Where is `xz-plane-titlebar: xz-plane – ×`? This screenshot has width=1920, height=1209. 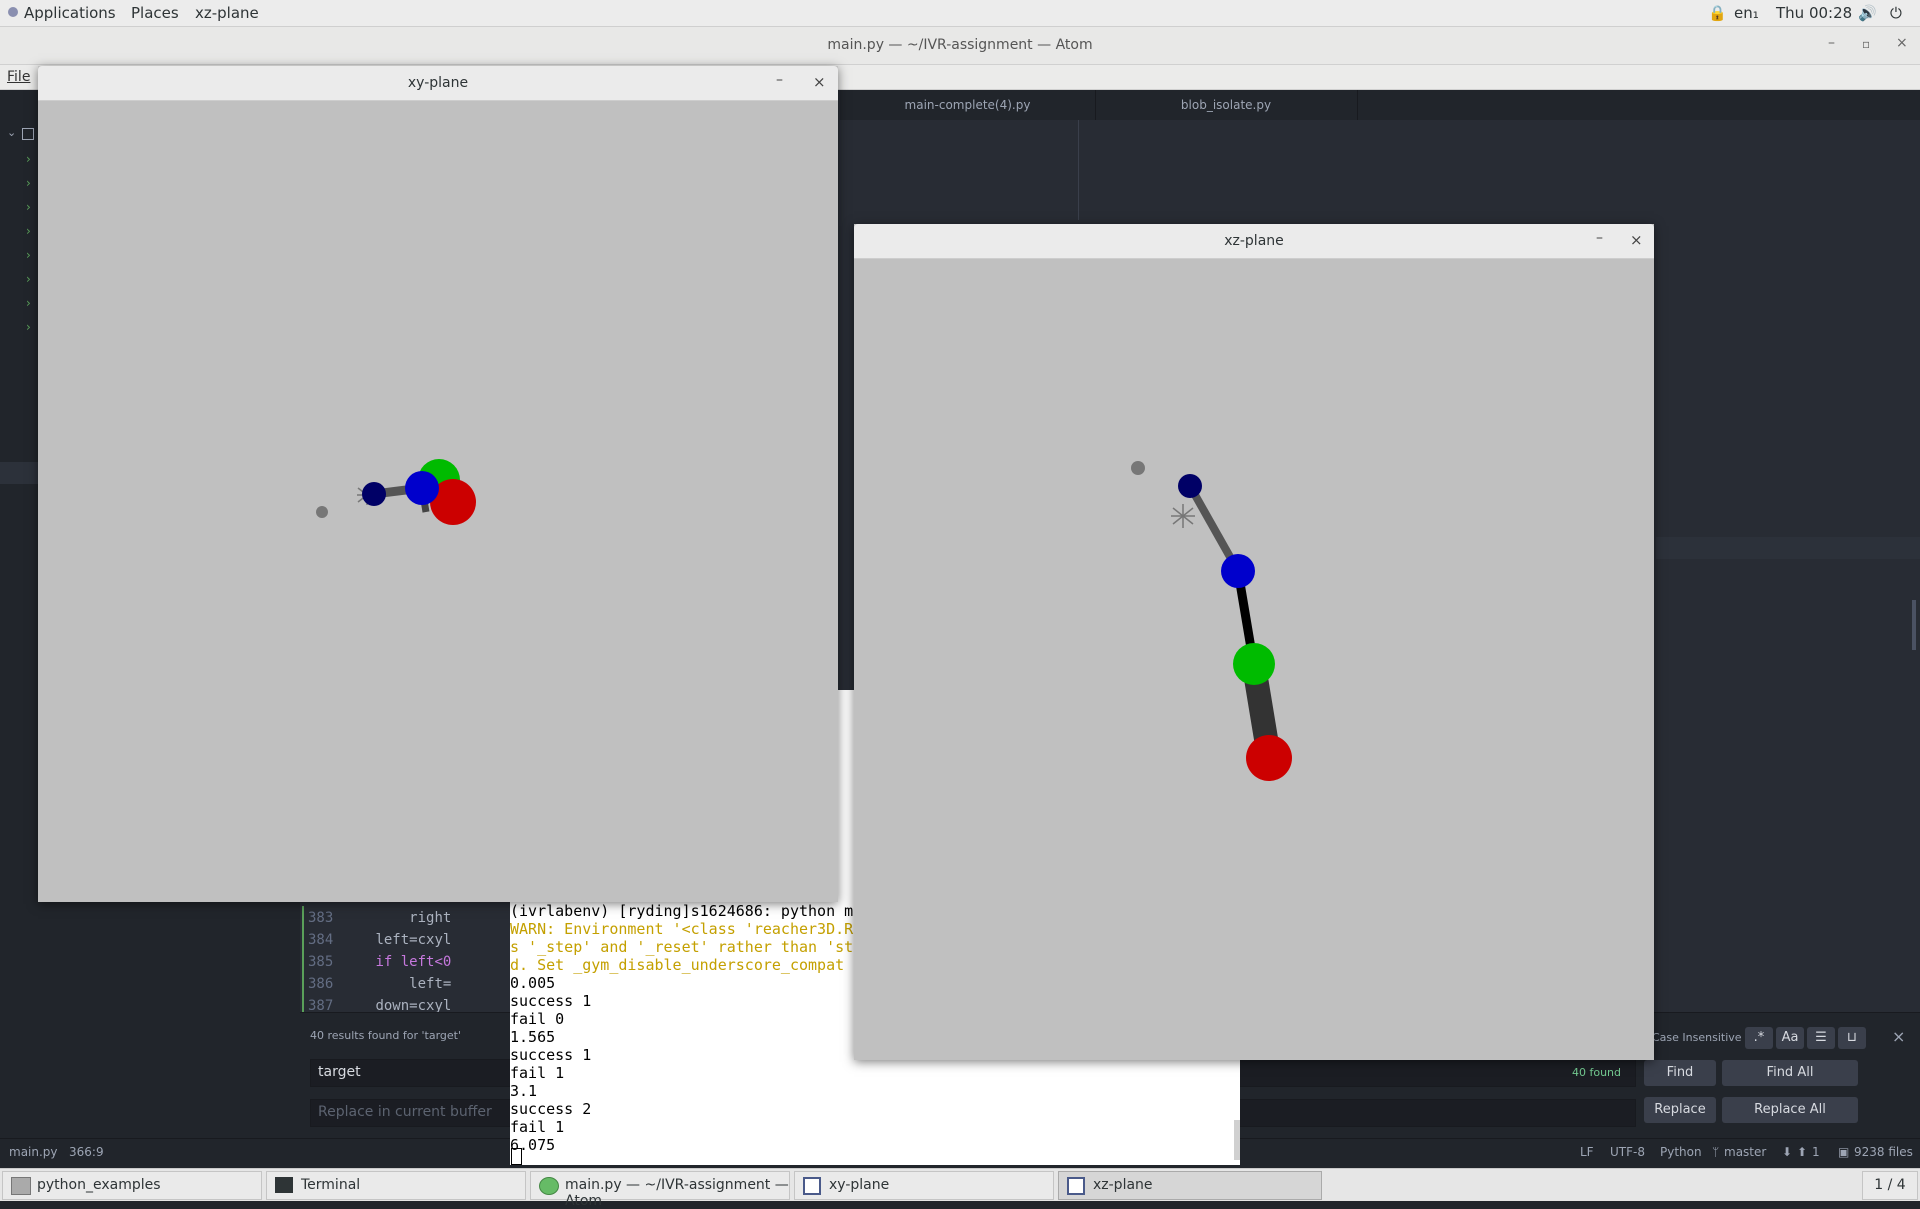
xz-plane-titlebar: xz-plane – × is located at coordinates (1254, 241).